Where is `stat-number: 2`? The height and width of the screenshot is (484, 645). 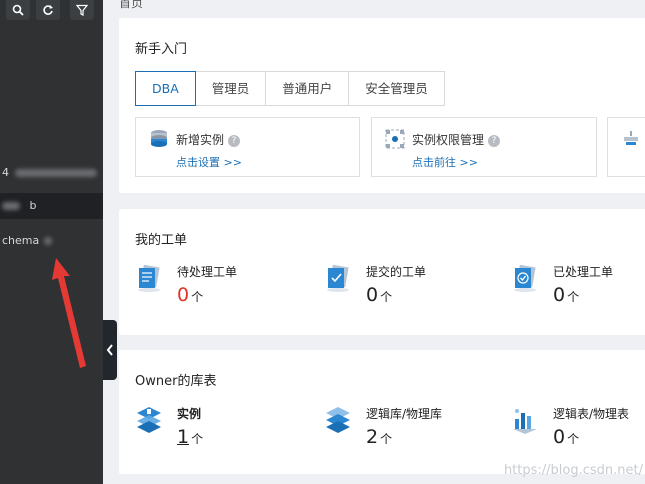 stat-number: 2 is located at coordinates (372, 437).